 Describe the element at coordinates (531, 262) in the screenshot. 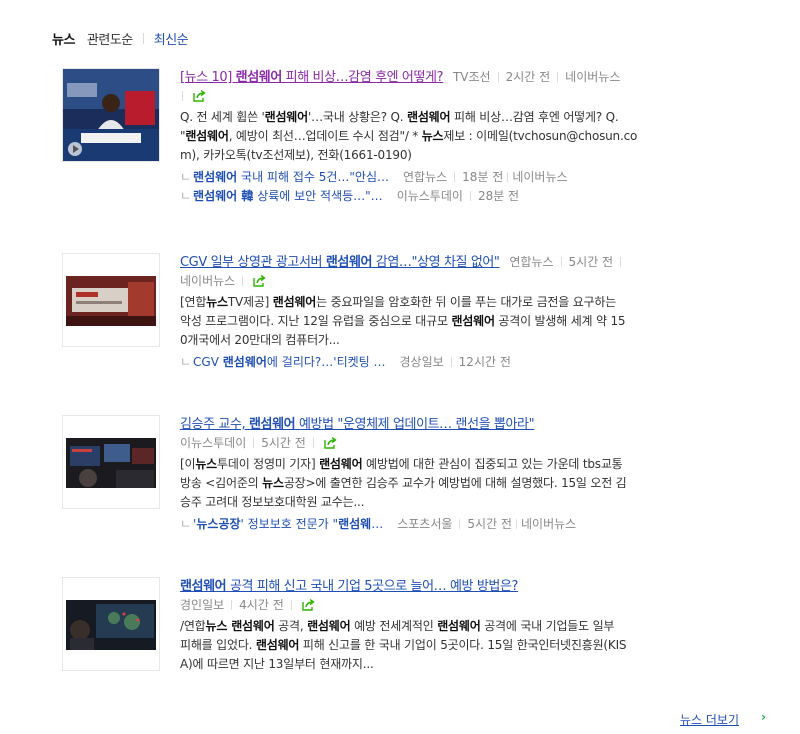

I see `news-source: 연합뉴스` at that location.